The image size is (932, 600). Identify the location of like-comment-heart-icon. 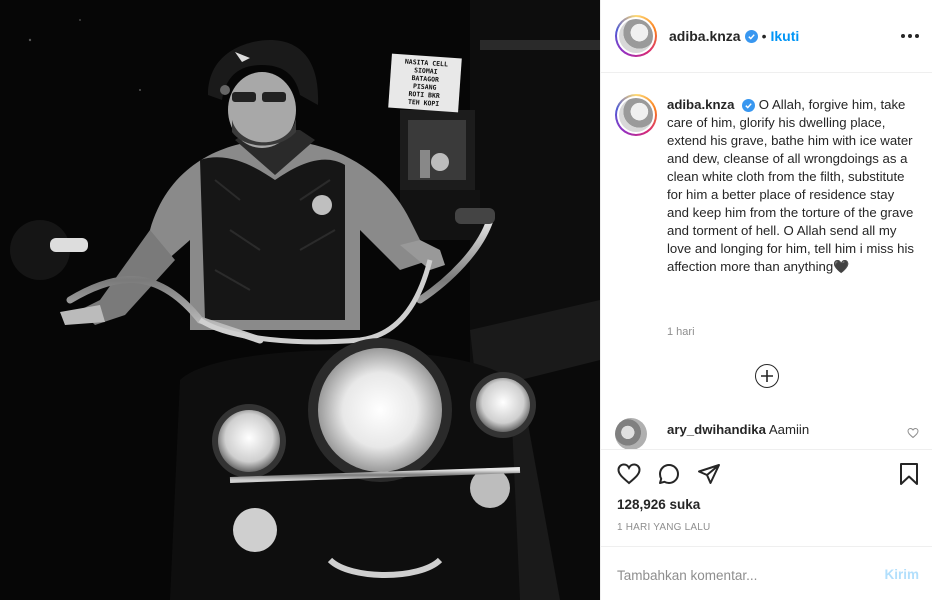
(913, 435).